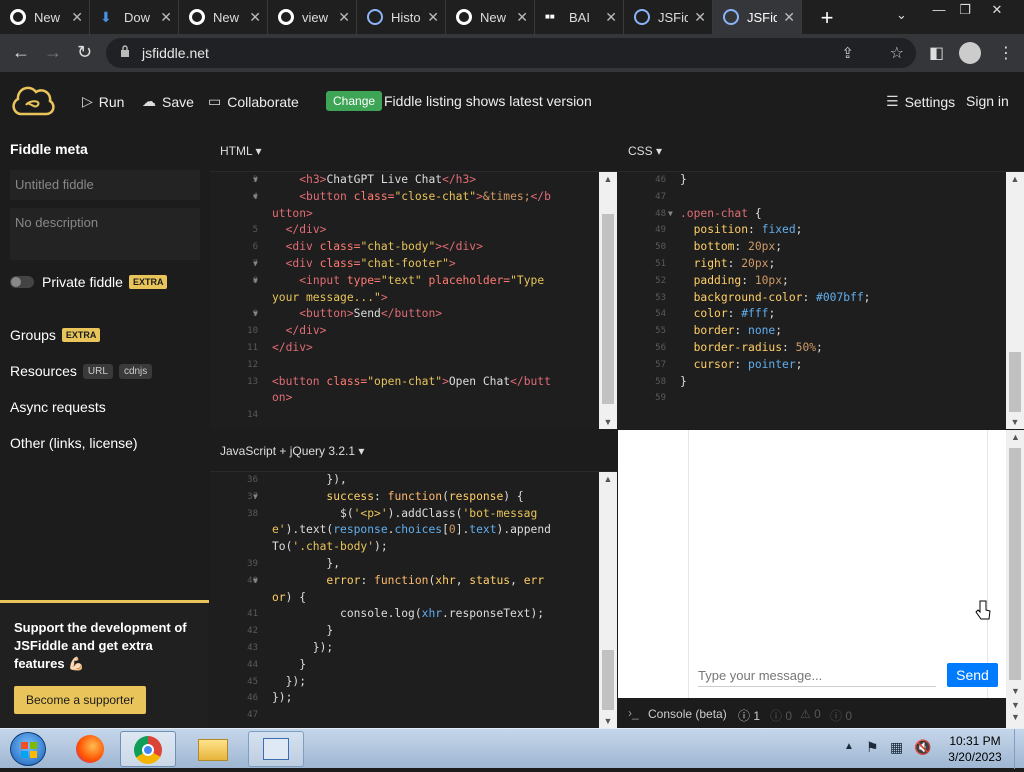 This screenshot has width=1024, height=772. I want to click on js-panel-label: JavaScript + jQuery 3.2.1 ▾, so click(292, 451).